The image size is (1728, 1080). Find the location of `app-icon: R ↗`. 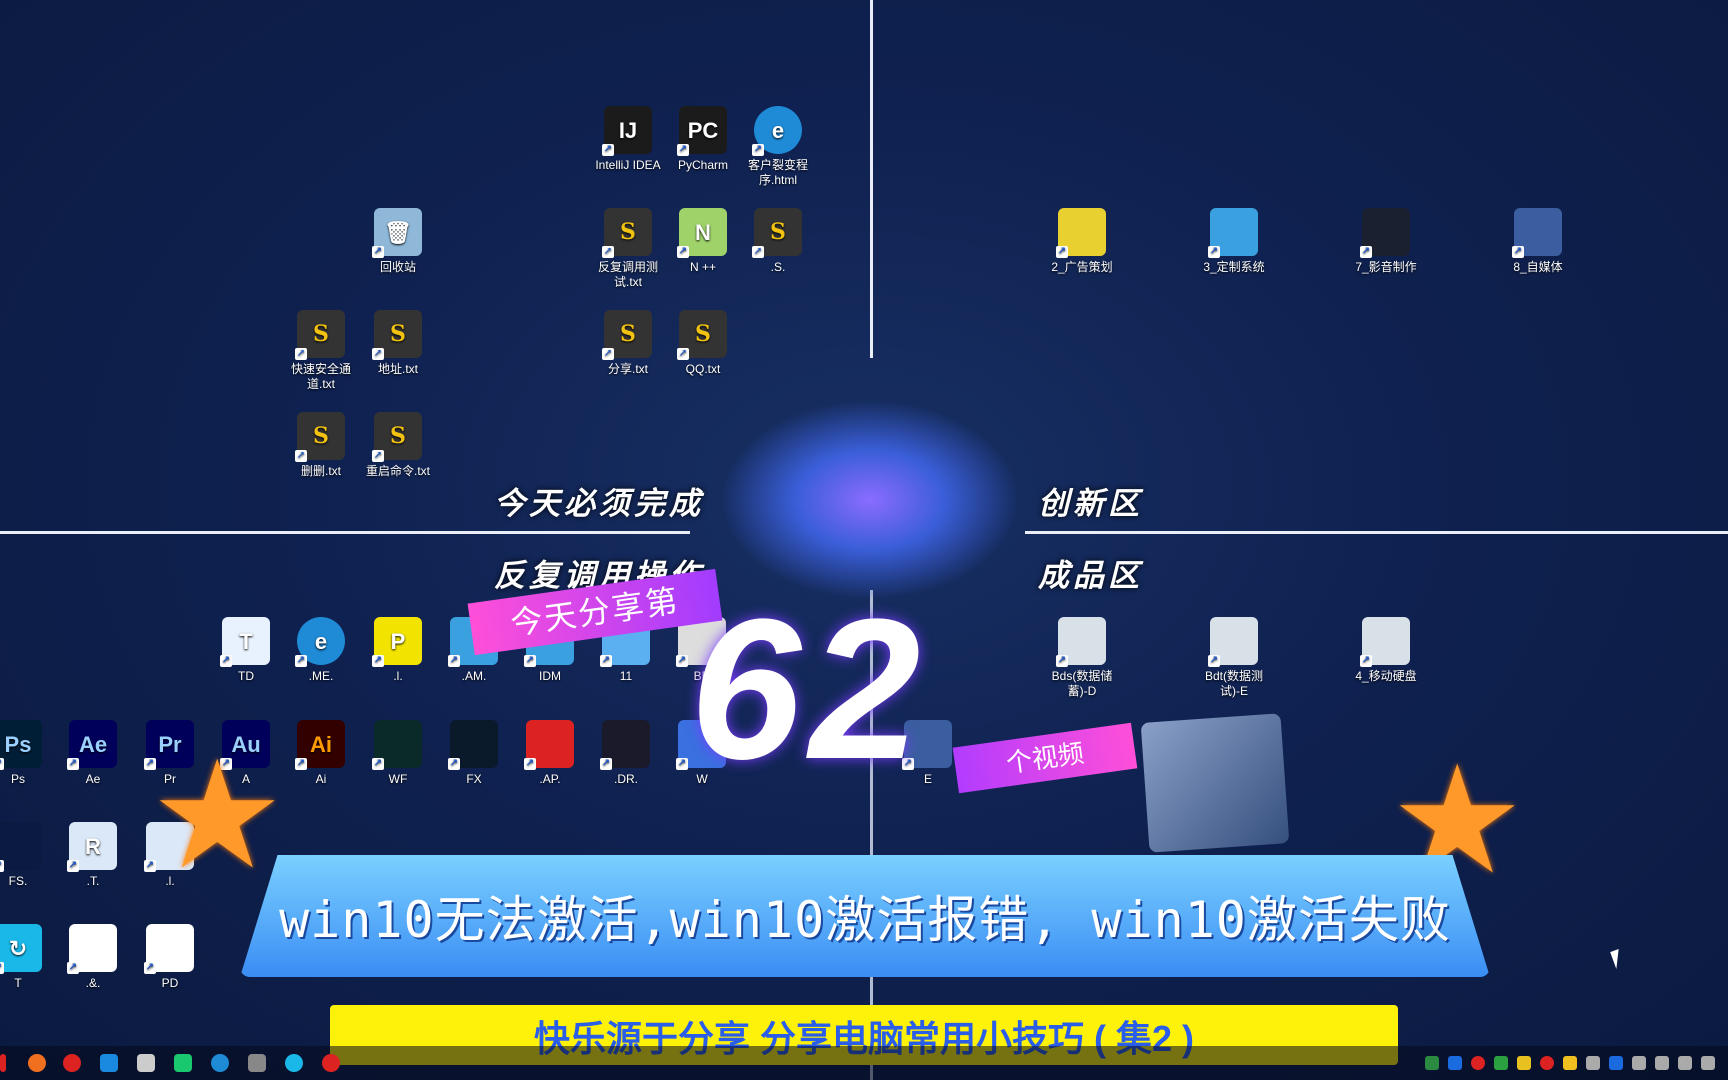

app-icon: R ↗ is located at coordinates (92, 847).